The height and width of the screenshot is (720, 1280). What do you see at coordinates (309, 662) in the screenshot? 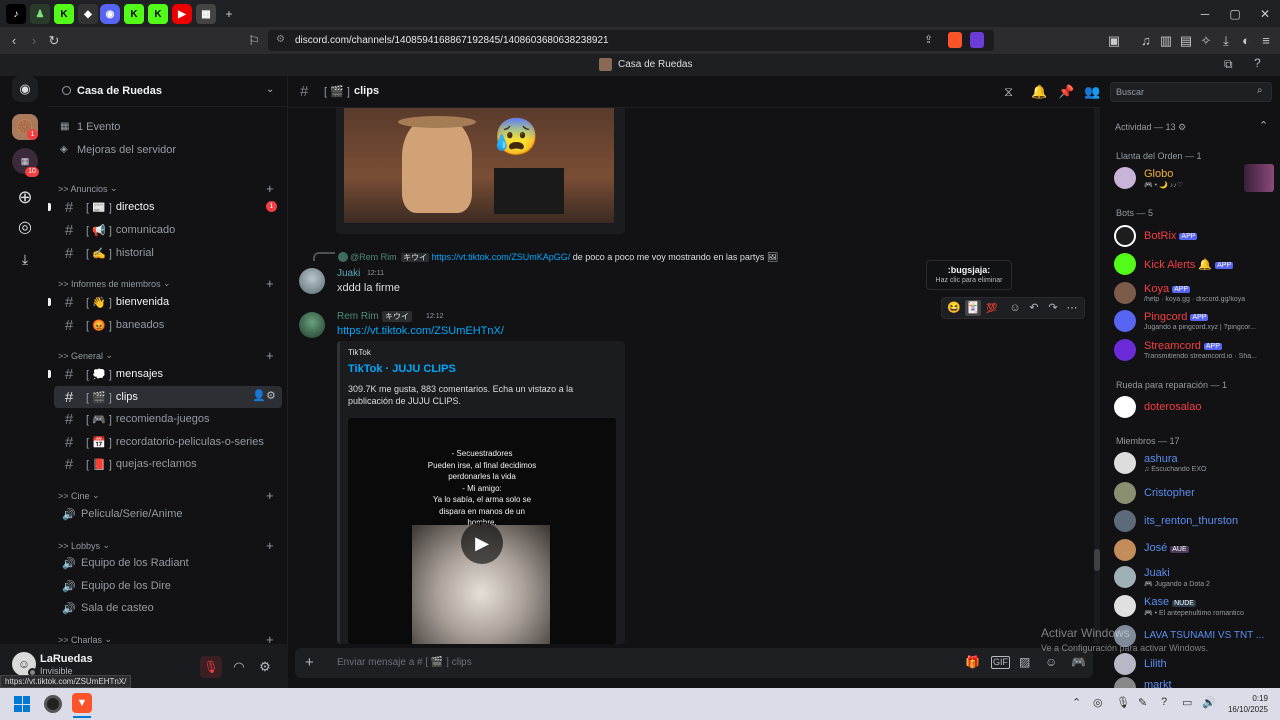
I see `attach-plus-icon: +` at bounding box center [309, 662].